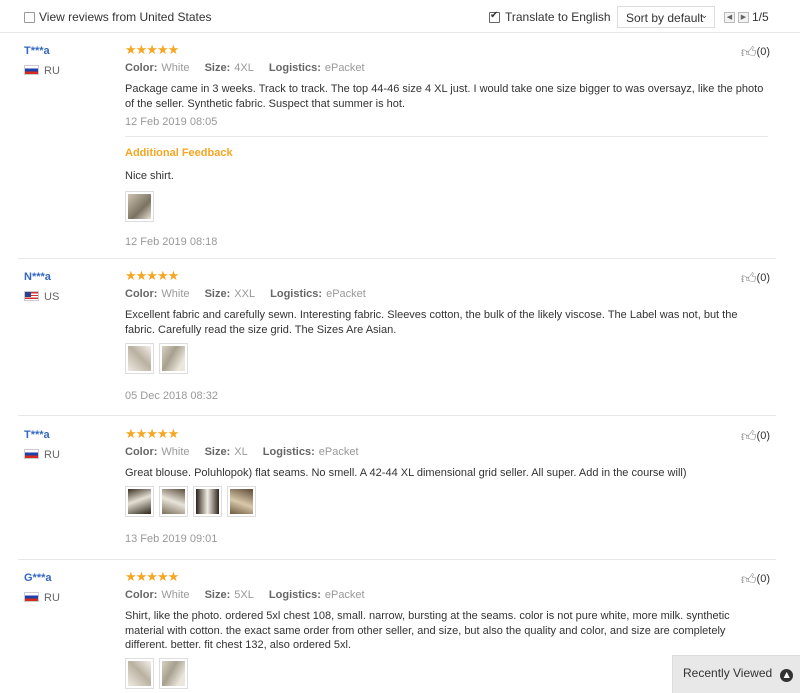  Describe the element at coordinates (125, 17) in the screenshot. I see `view-local-label: View reviews from United States` at that location.